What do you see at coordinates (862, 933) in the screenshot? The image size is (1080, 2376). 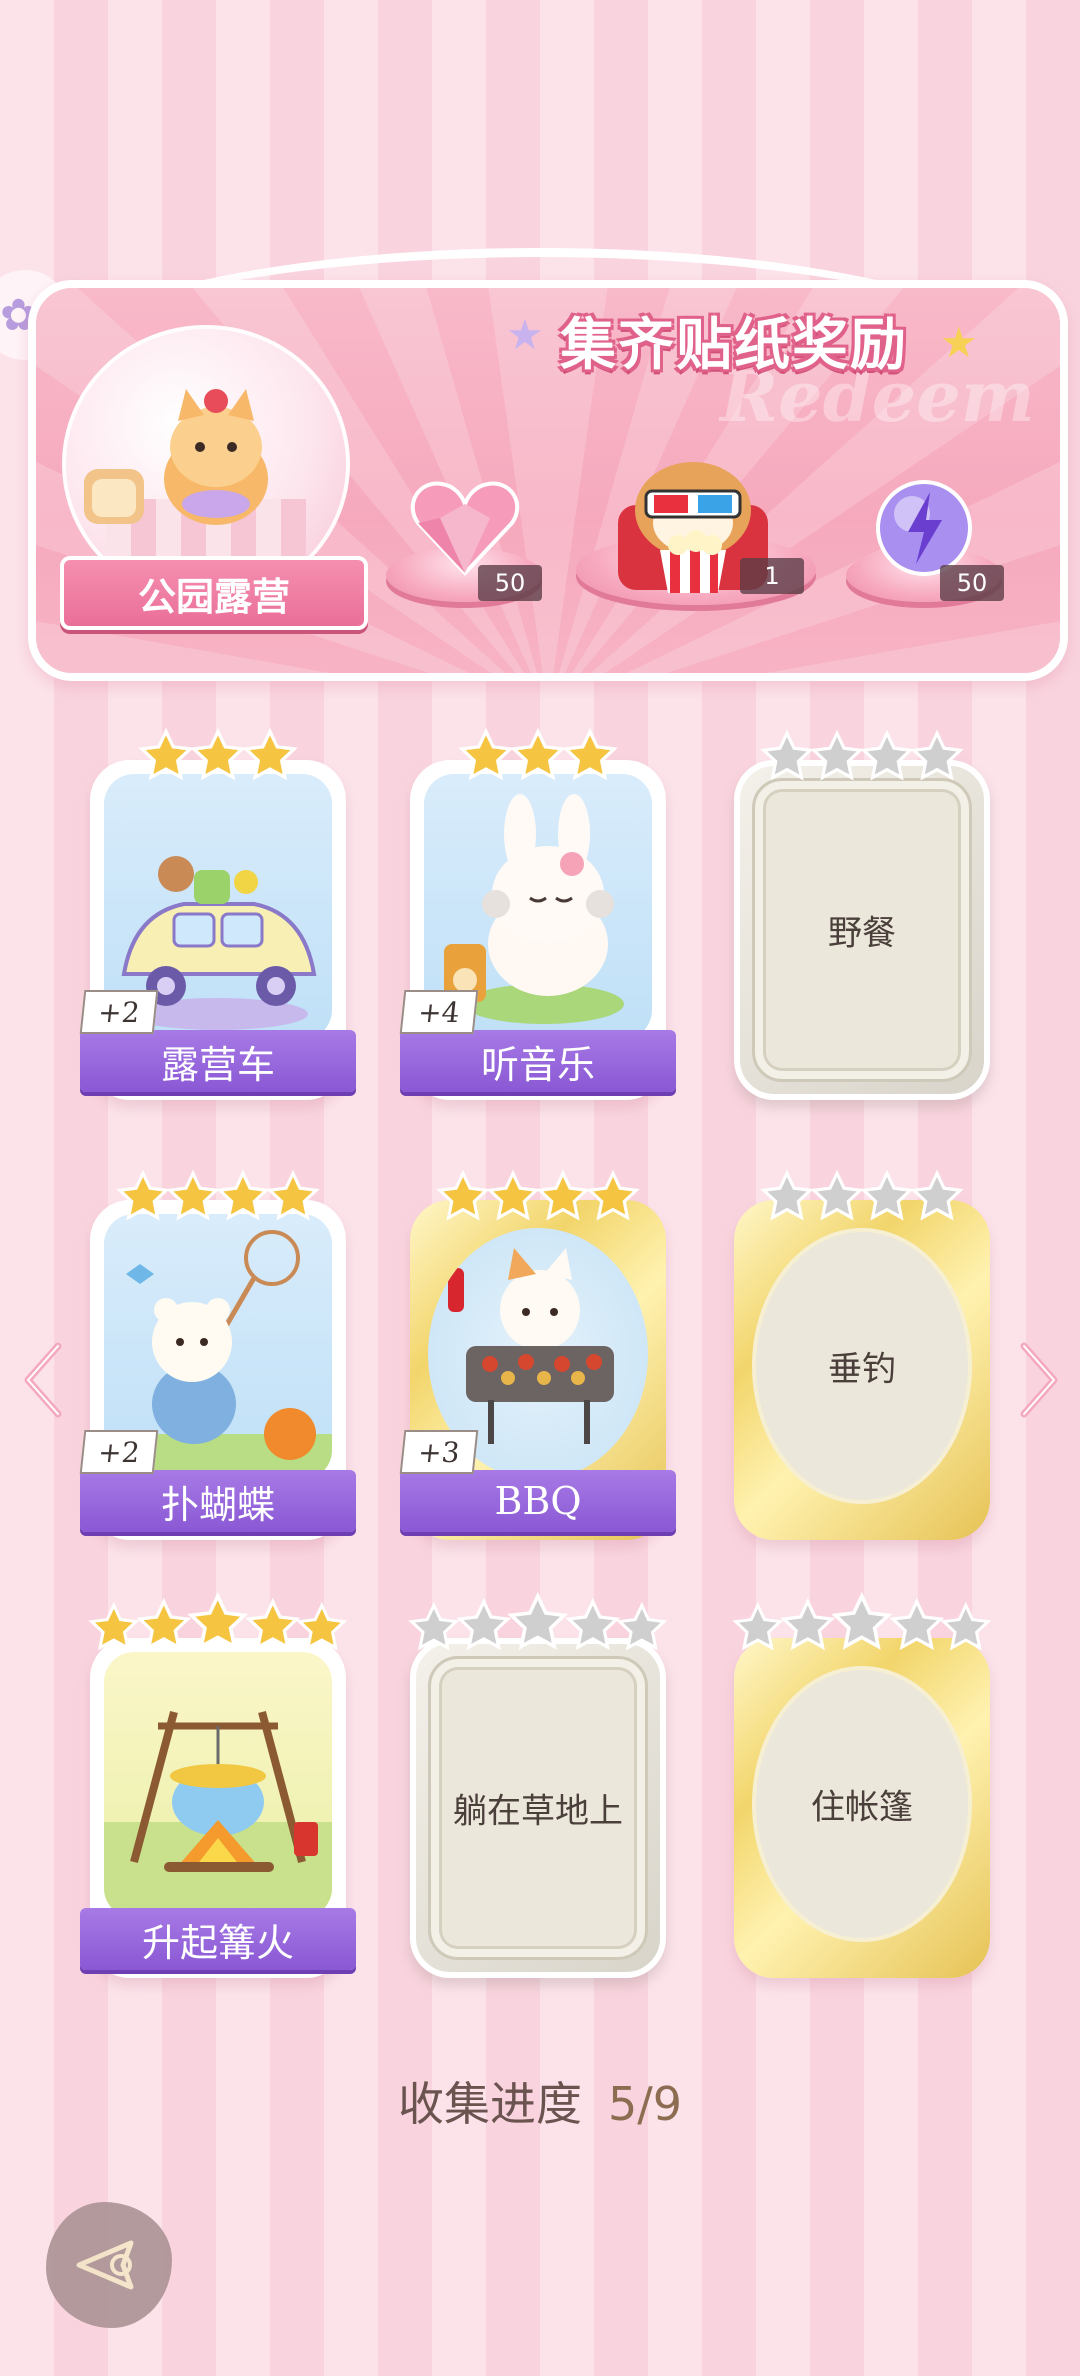 I see `sticker-name: 野餐` at bounding box center [862, 933].